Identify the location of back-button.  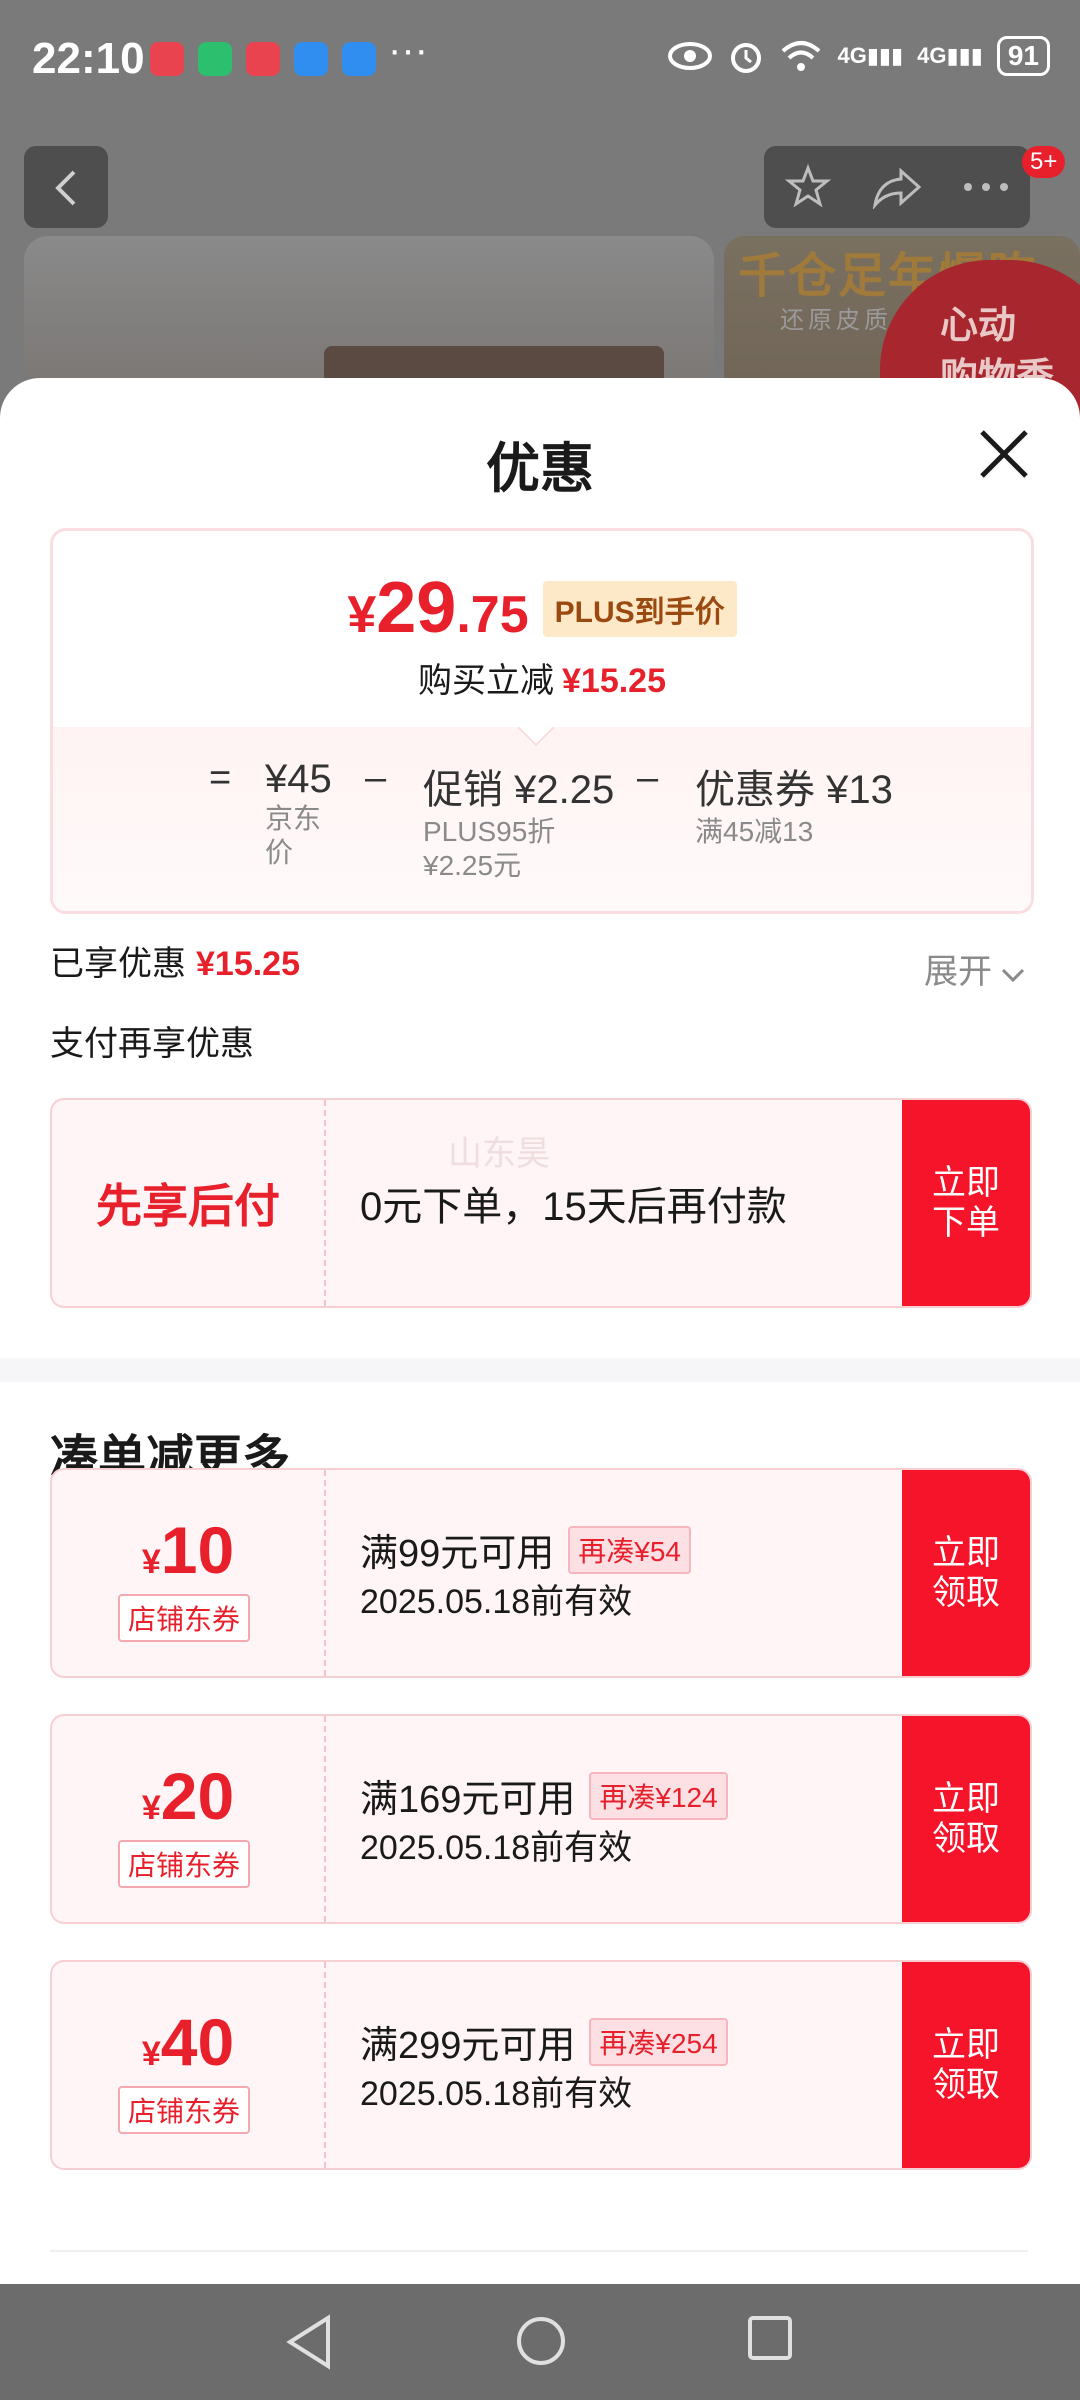
(66, 187).